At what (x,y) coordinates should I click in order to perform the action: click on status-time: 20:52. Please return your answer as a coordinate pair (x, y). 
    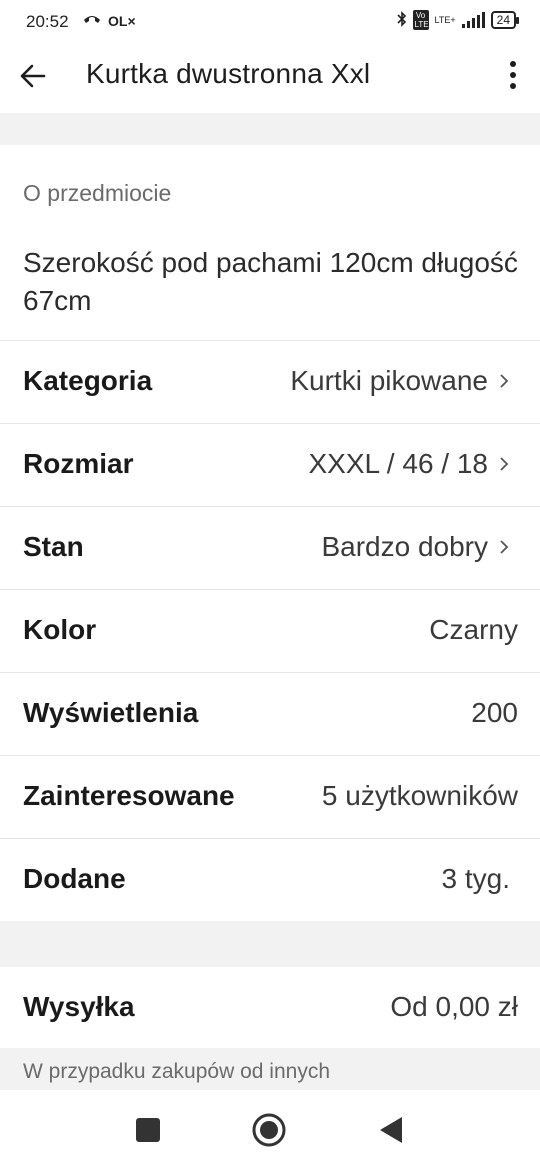
    Looking at the image, I should click on (47, 21).